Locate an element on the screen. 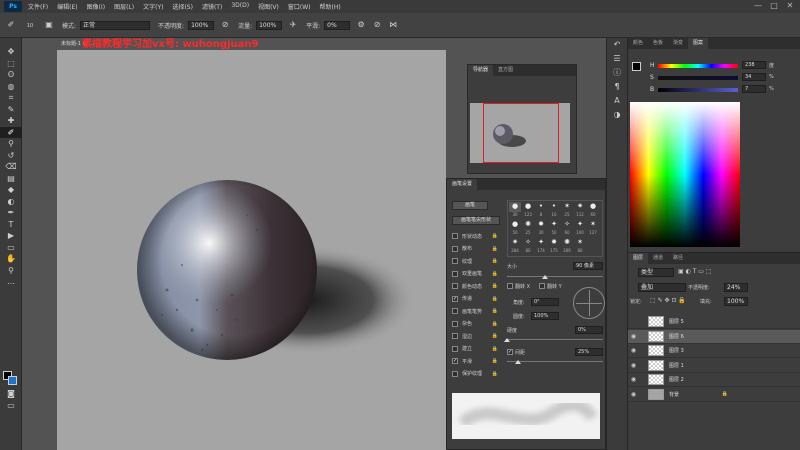 The image size is (800, 450). angle-roundness-widget is located at coordinates (589, 303).